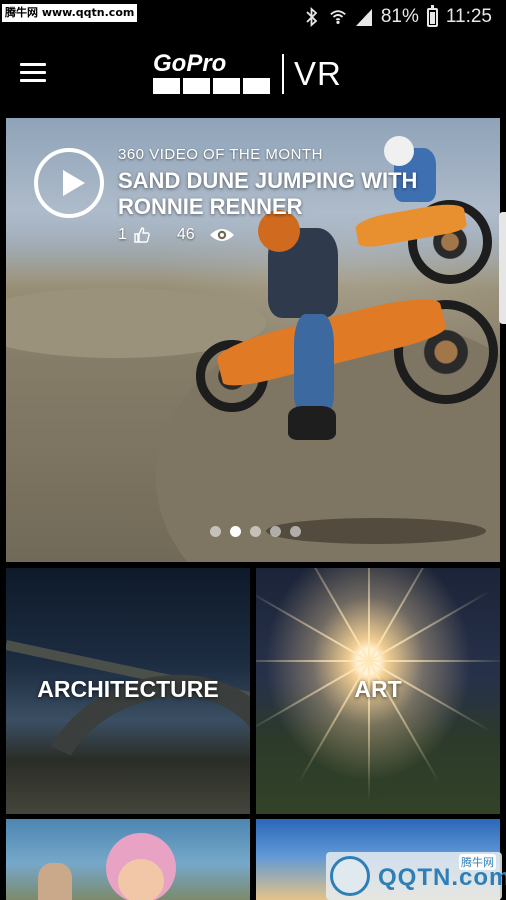 This screenshot has width=506, height=900. What do you see at coordinates (190, 63) in the screenshot?
I see `logo-brand: GoPro` at bounding box center [190, 63].